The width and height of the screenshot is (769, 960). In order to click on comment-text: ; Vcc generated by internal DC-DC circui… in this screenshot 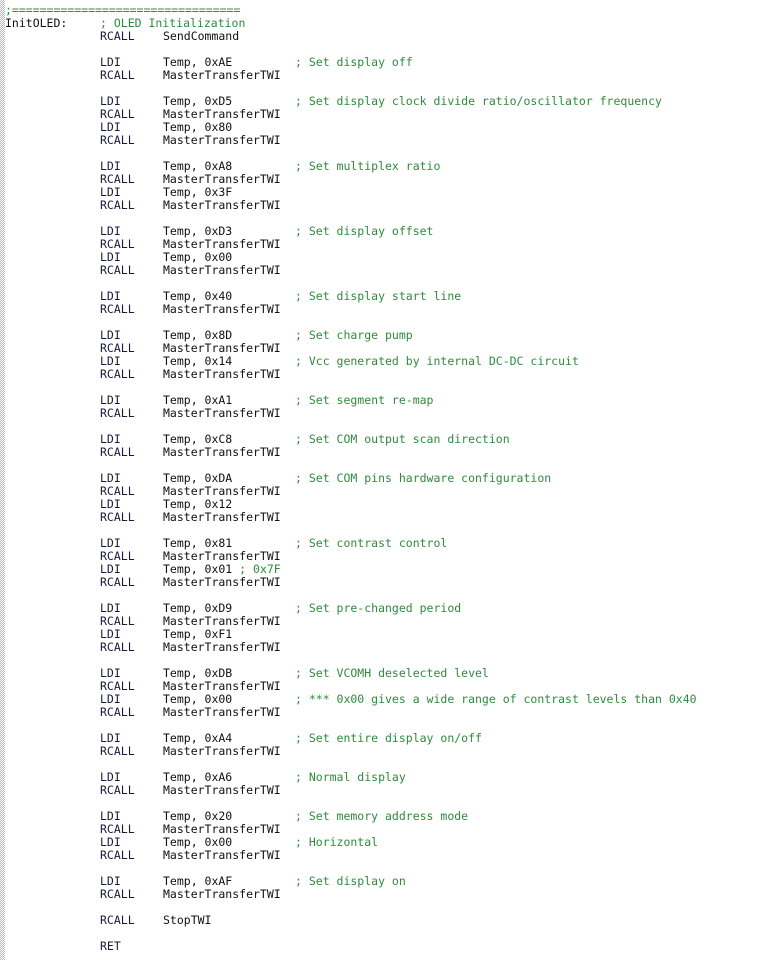, I will do `click(437, 361)`.